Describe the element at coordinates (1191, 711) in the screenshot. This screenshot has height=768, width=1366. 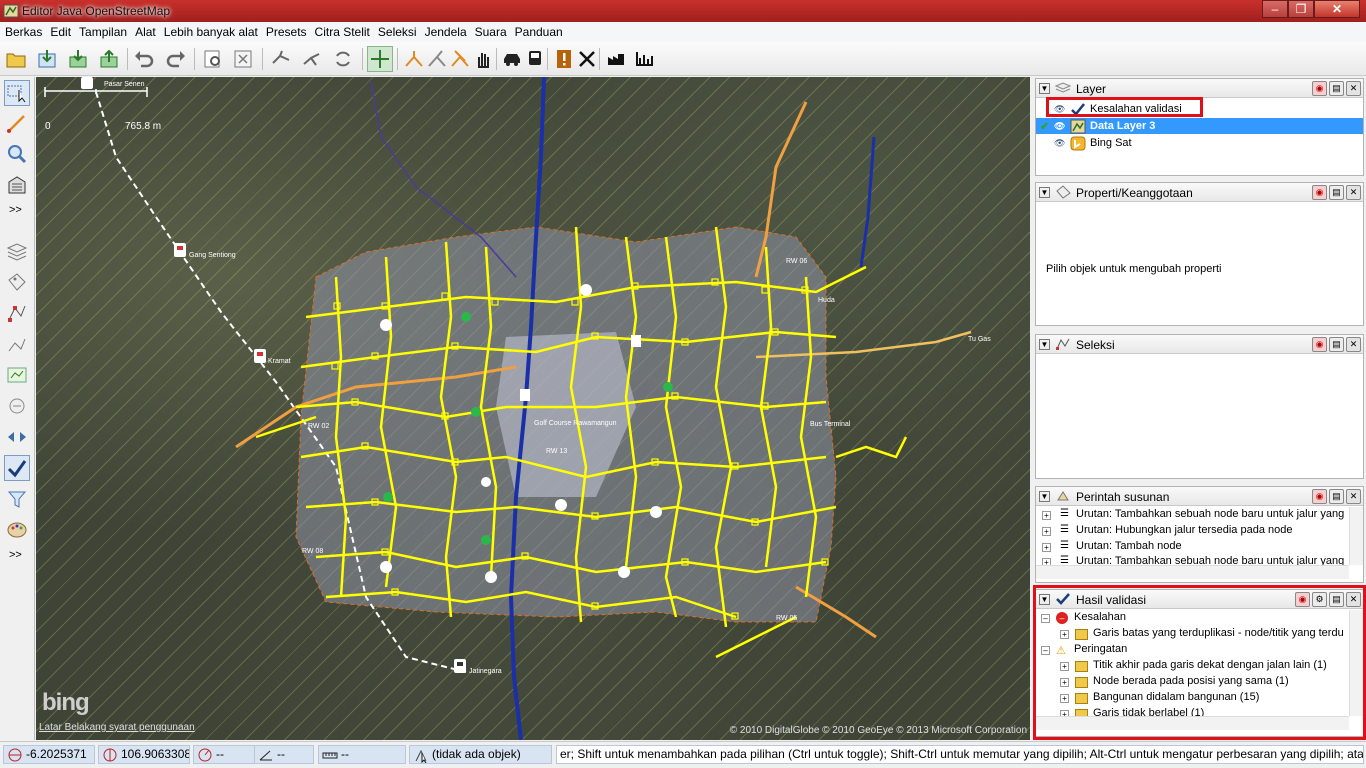
I see `tree-item-warning: + Garis tidak berlabel (1)` at that location.